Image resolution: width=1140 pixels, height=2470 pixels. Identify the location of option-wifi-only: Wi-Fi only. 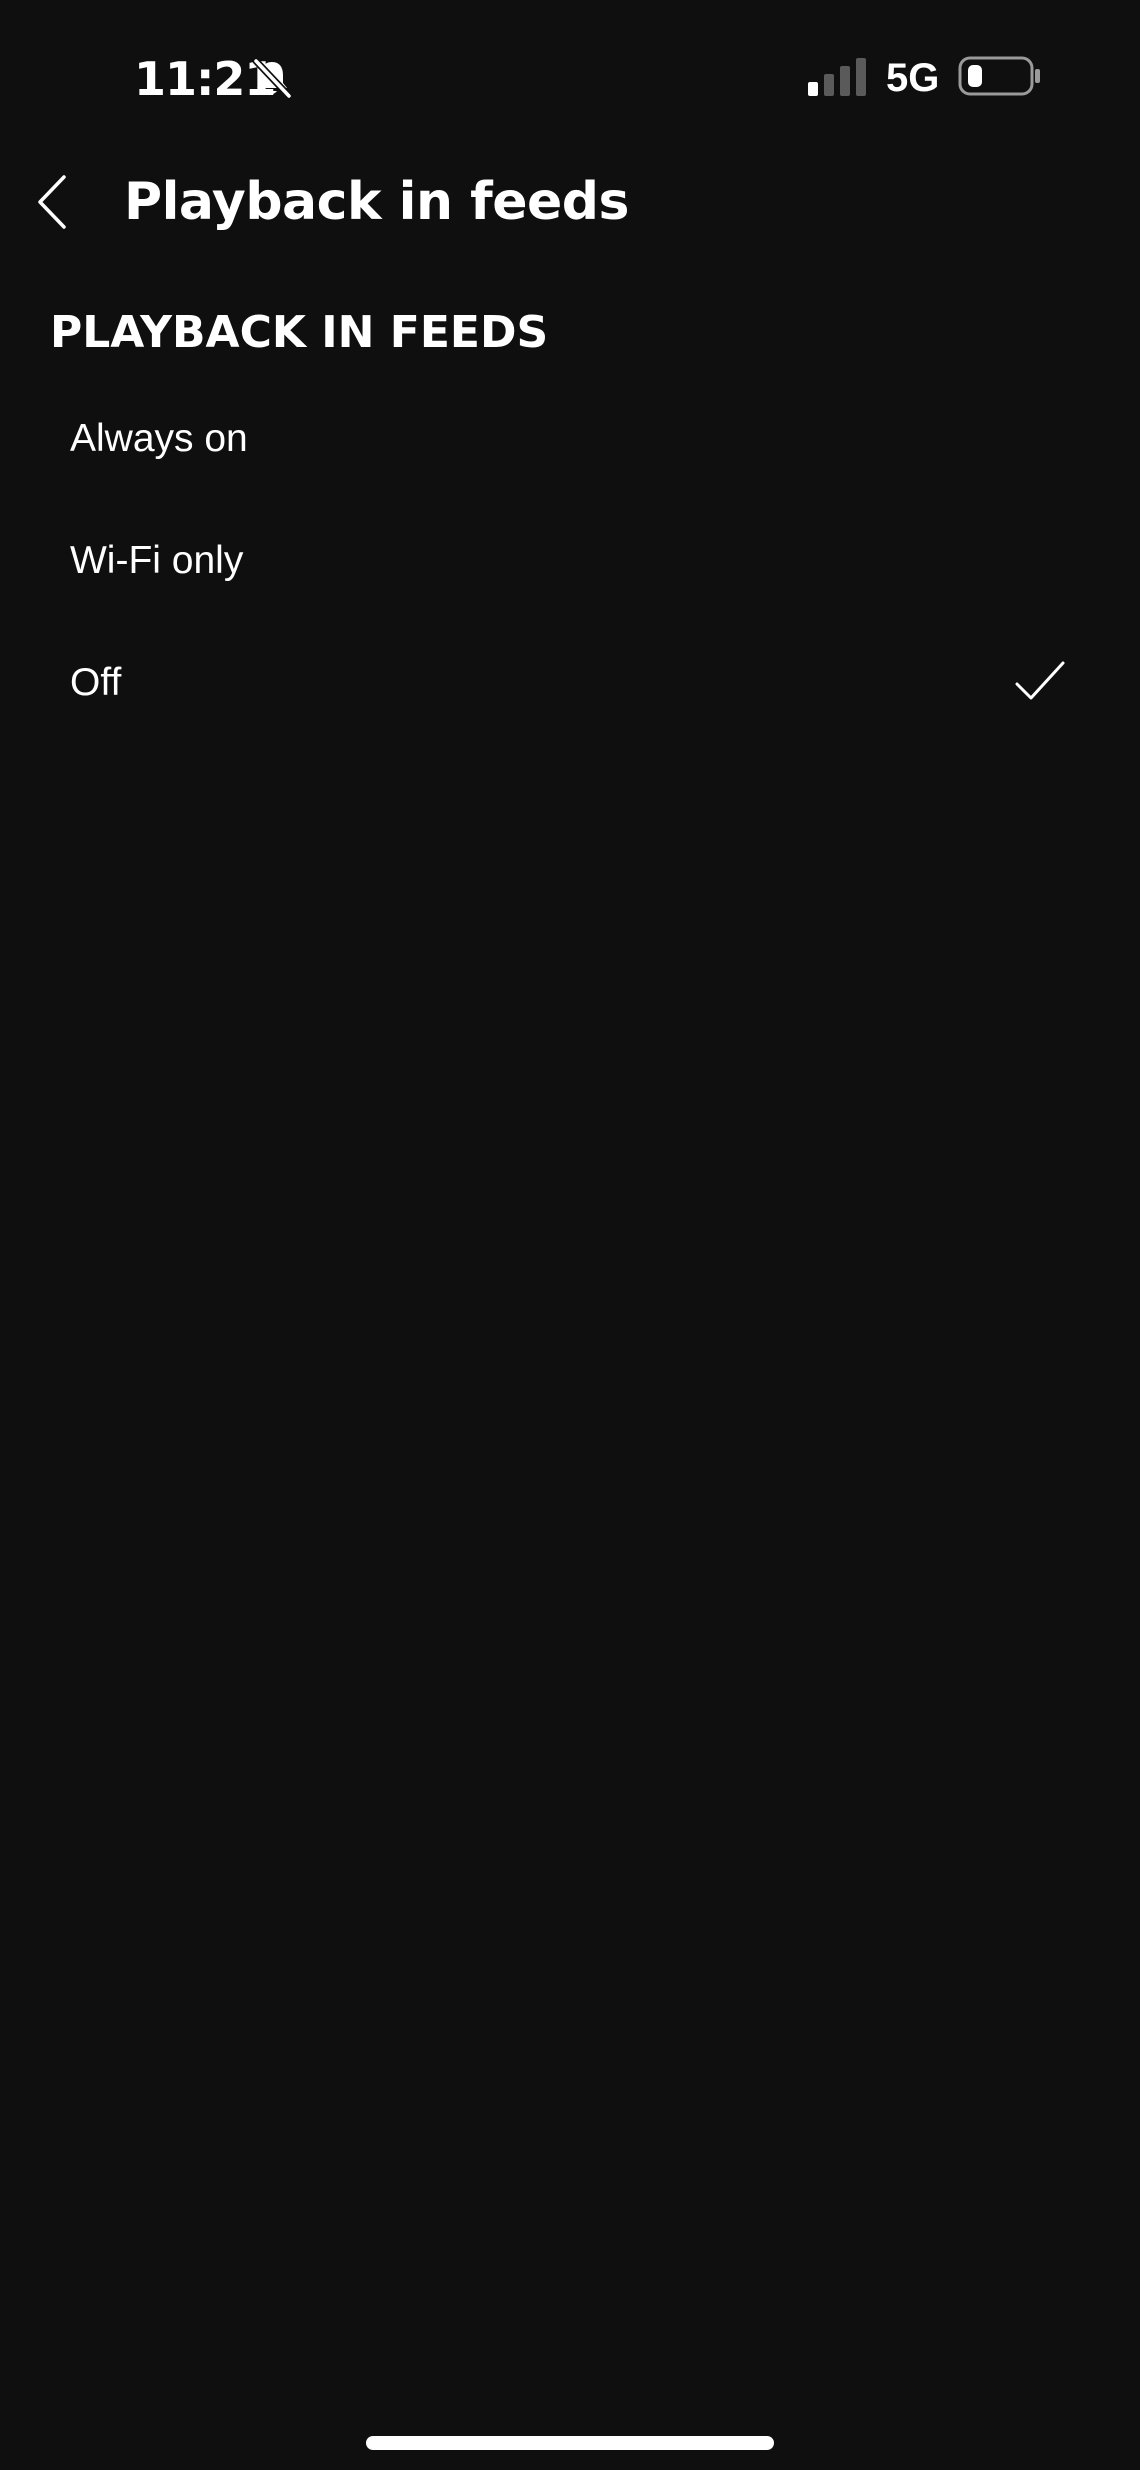
(570, 561).